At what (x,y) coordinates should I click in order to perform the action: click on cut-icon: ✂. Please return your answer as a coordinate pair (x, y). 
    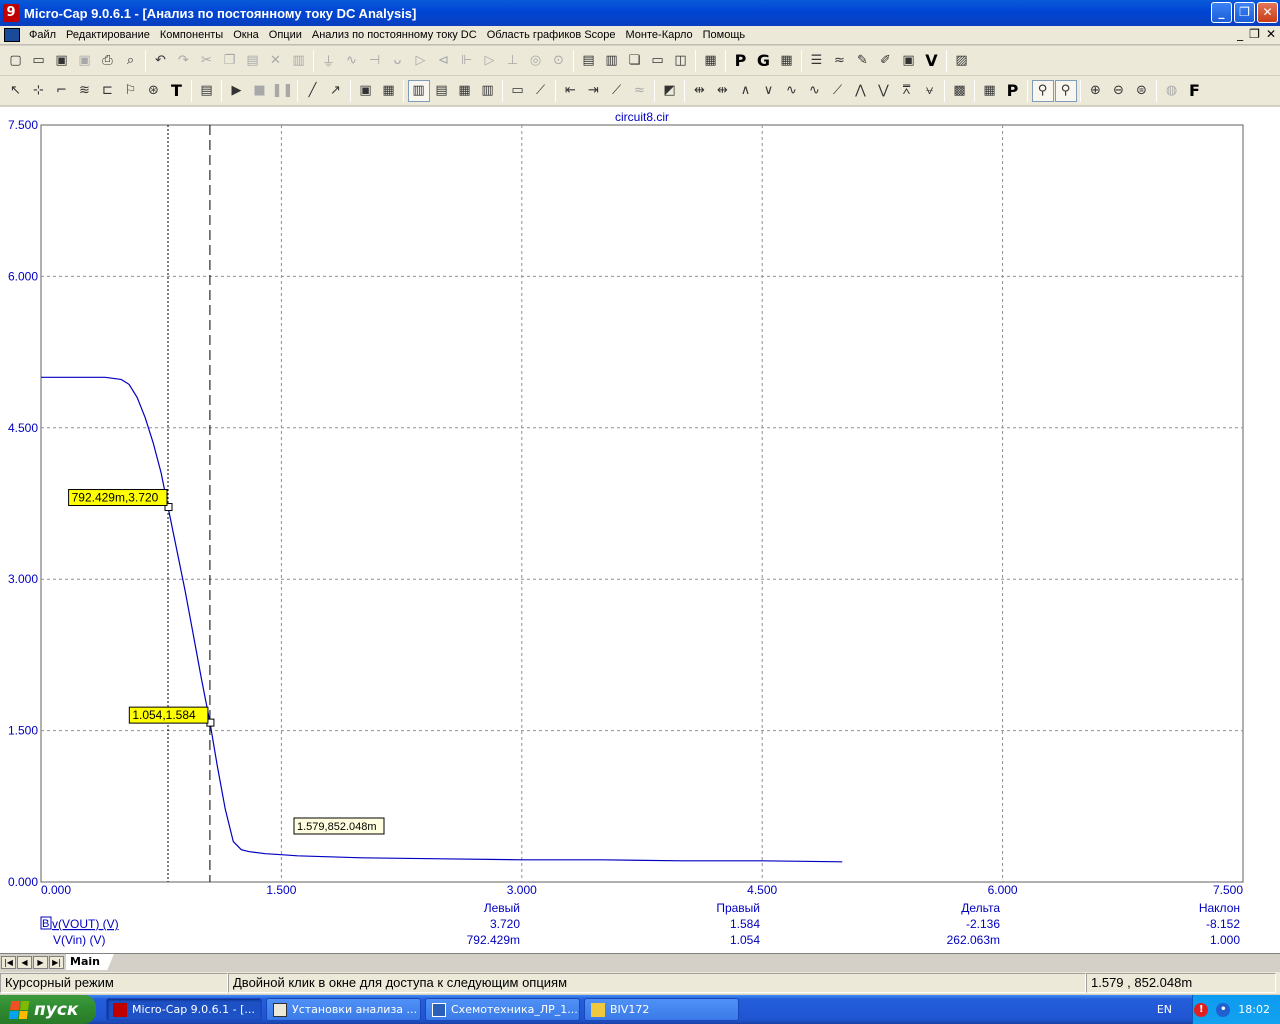
    Looking at the image, I should click on (207, 61).